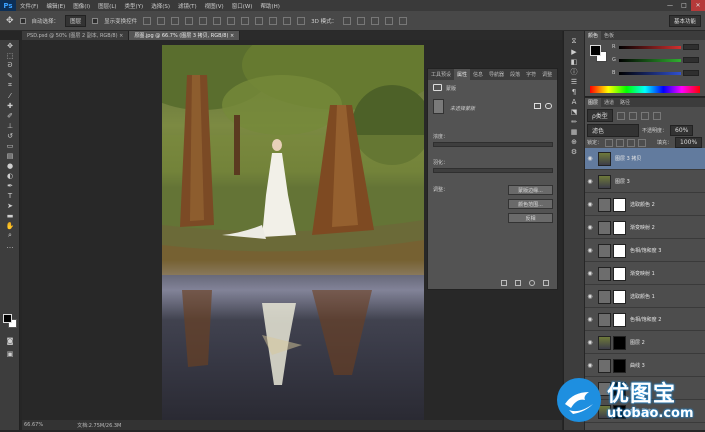 The height and width of the screenshot is (432, 705). Describe the element at coordinates (107, 6) in the screenshot. I see `menu-layer: 图层(L)` at that location.